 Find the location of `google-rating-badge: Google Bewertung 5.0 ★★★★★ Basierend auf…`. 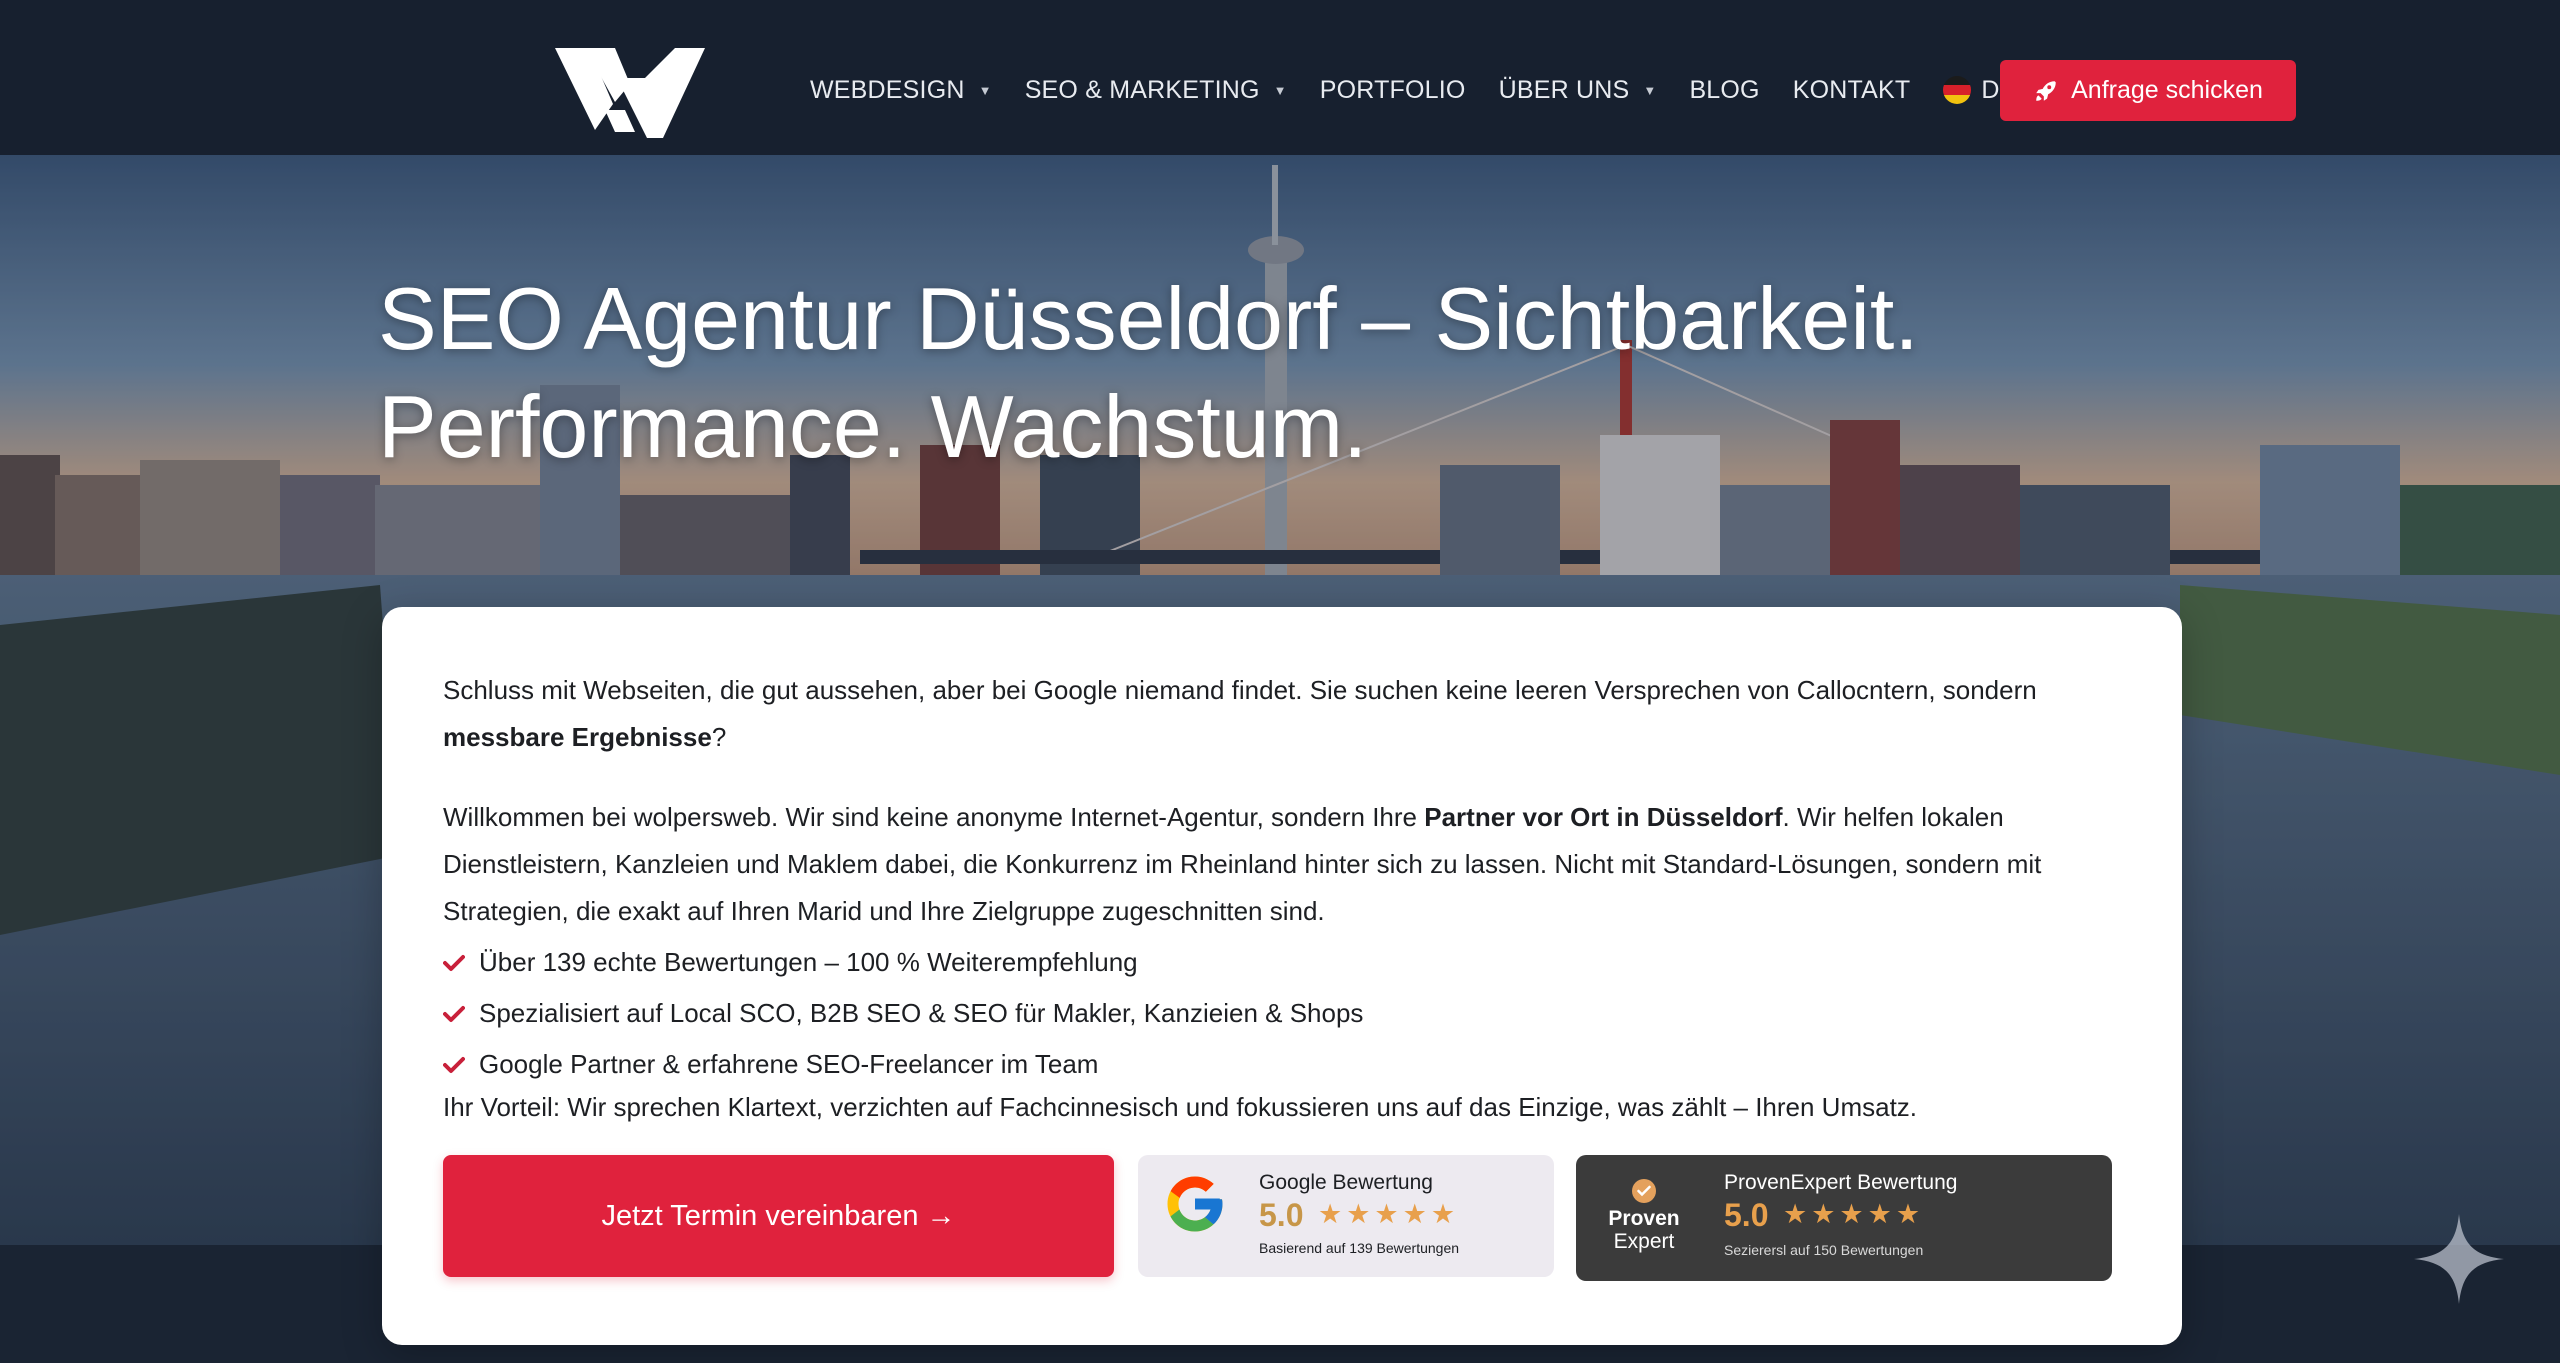

google-rating-badge: Google Bewertung 5.0 ★★★★★ Basierend auf… is located at coordinates (1346, 1216).